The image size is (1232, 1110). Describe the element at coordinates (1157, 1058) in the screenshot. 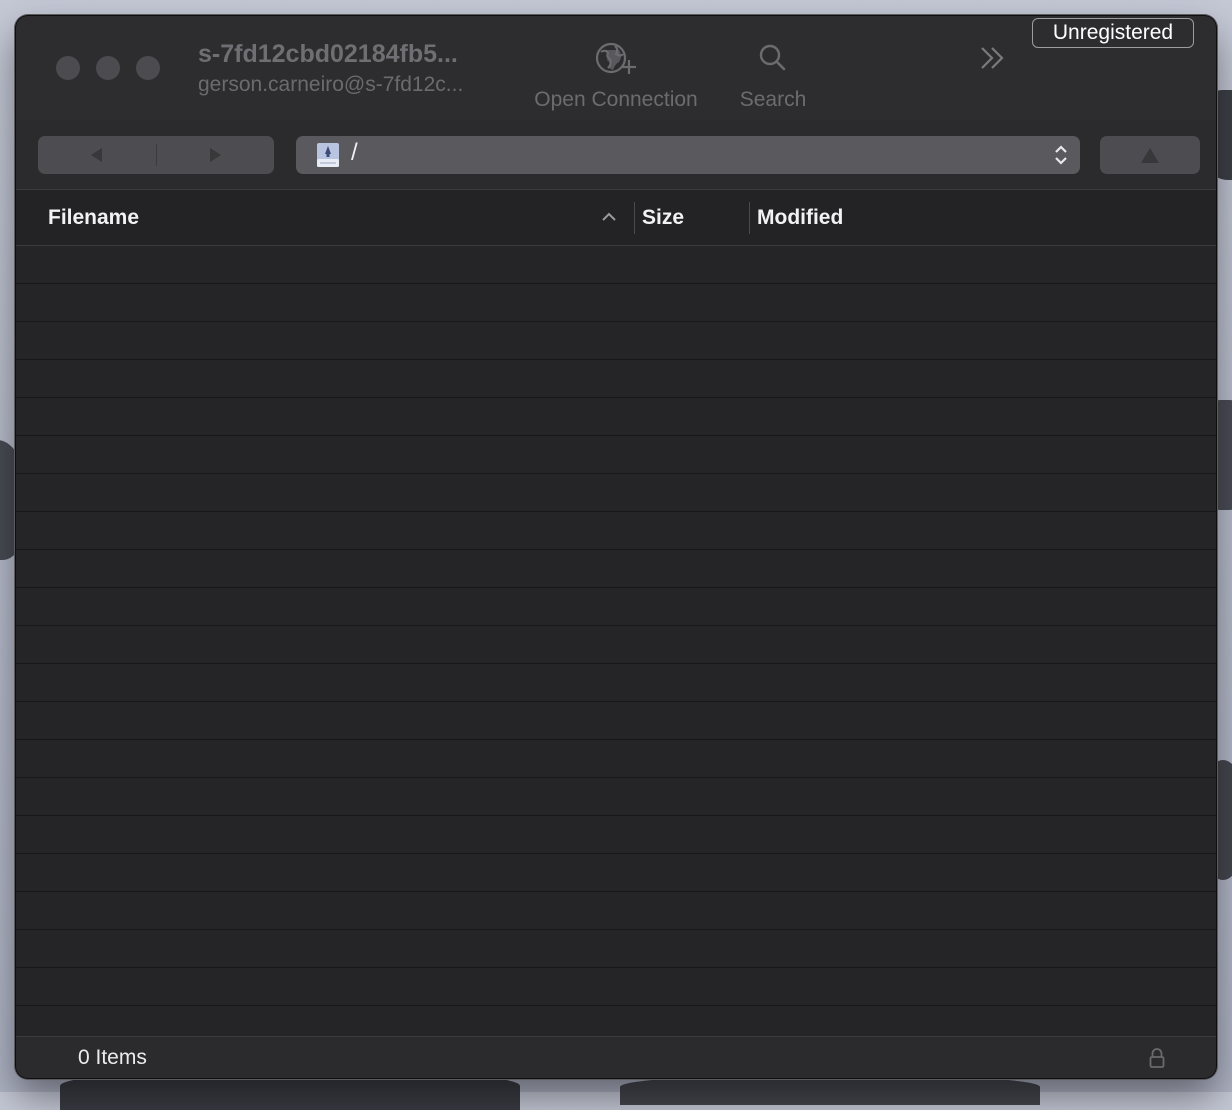

I see `lock-icon` at that location.